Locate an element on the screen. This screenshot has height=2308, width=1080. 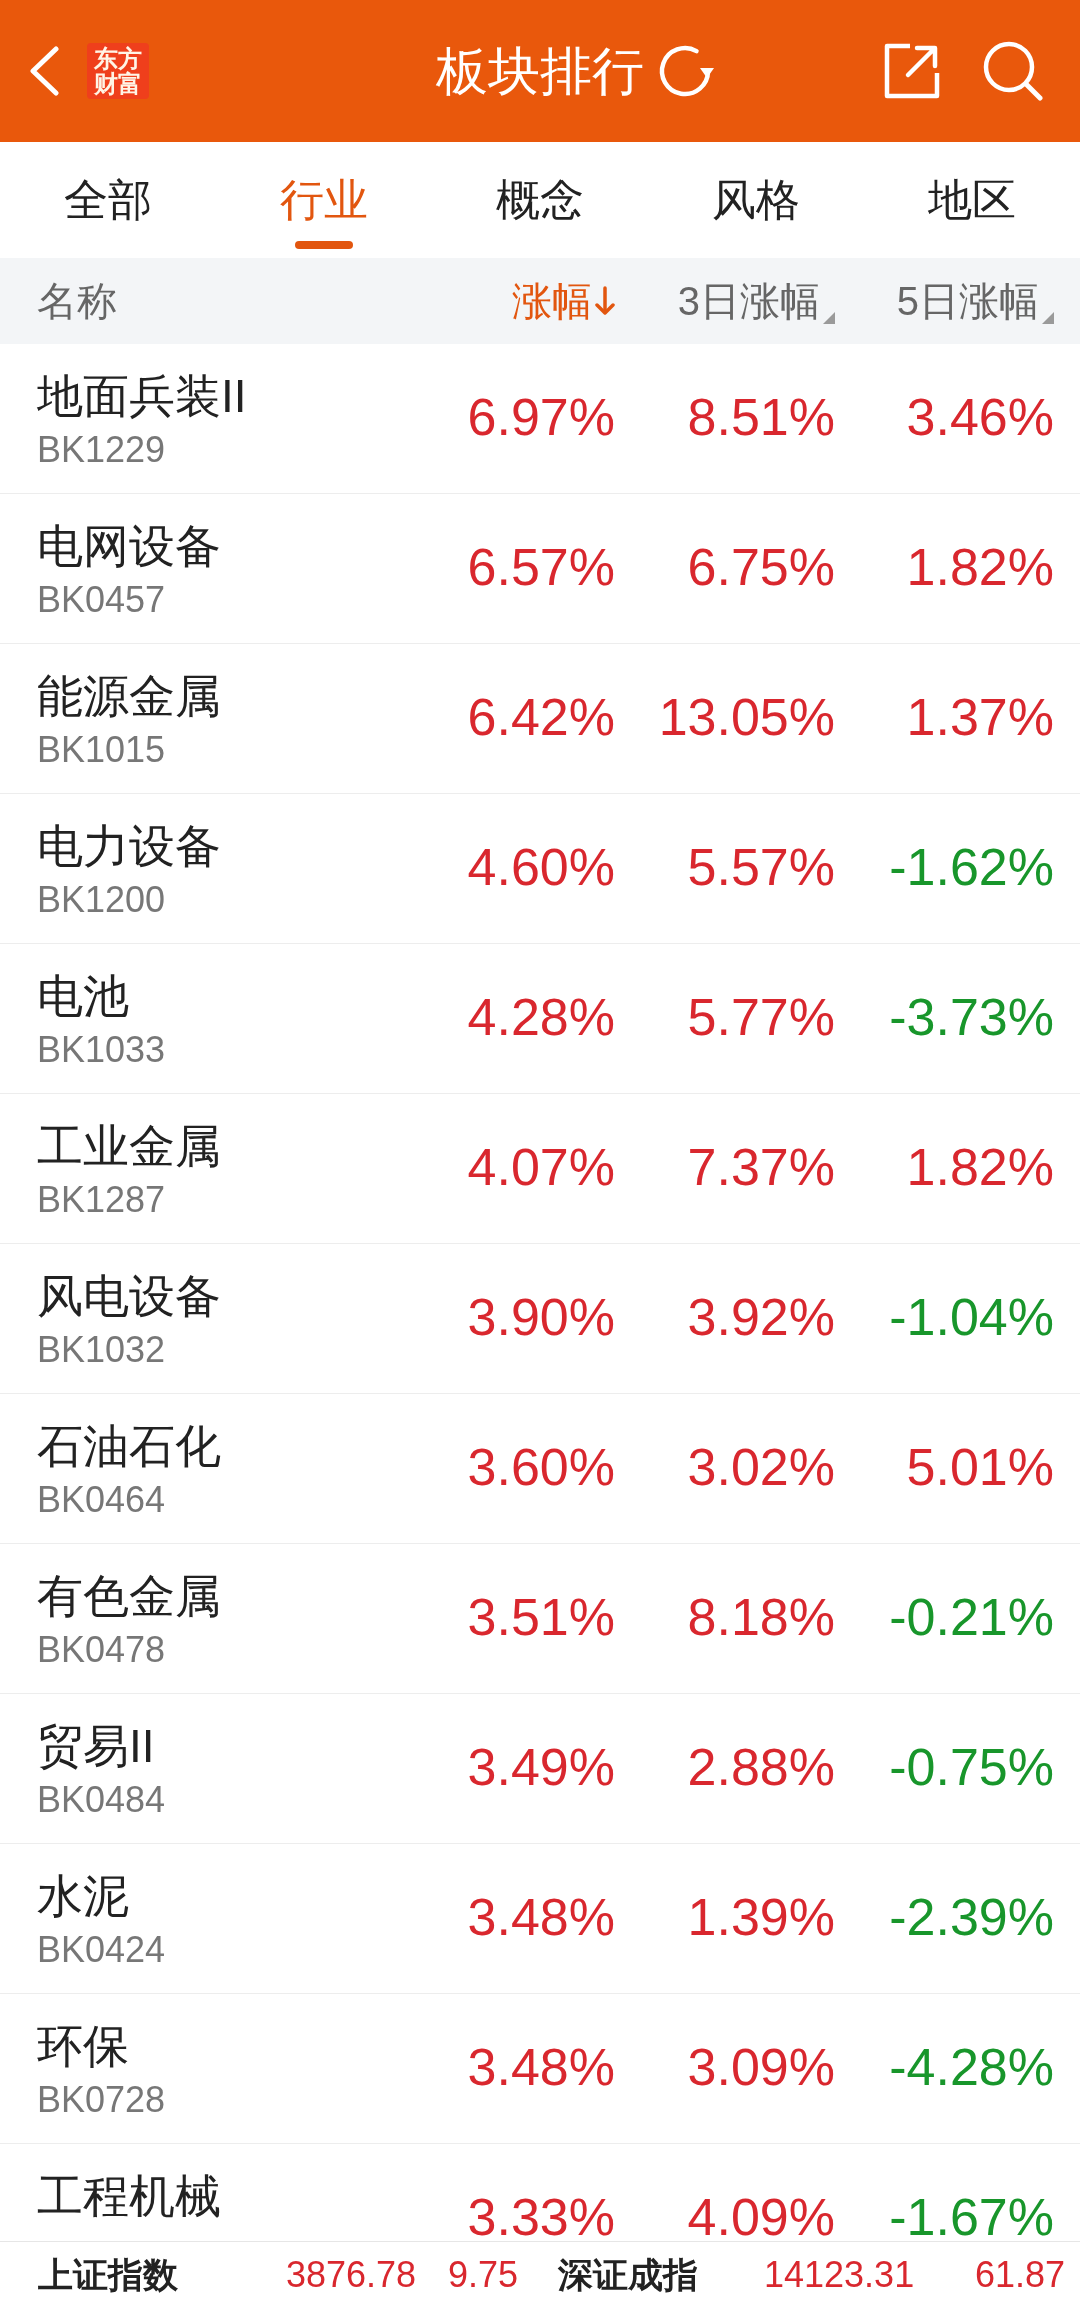
five-day-change: -3.73% is located at coordinates (971, 1017).